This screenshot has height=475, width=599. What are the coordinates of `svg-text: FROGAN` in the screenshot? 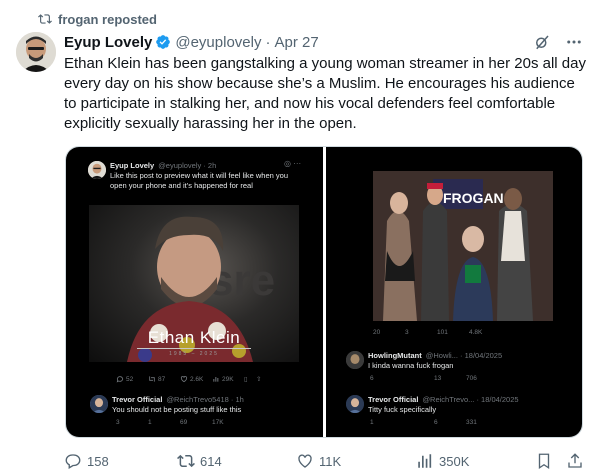 It's located at (473, 198).